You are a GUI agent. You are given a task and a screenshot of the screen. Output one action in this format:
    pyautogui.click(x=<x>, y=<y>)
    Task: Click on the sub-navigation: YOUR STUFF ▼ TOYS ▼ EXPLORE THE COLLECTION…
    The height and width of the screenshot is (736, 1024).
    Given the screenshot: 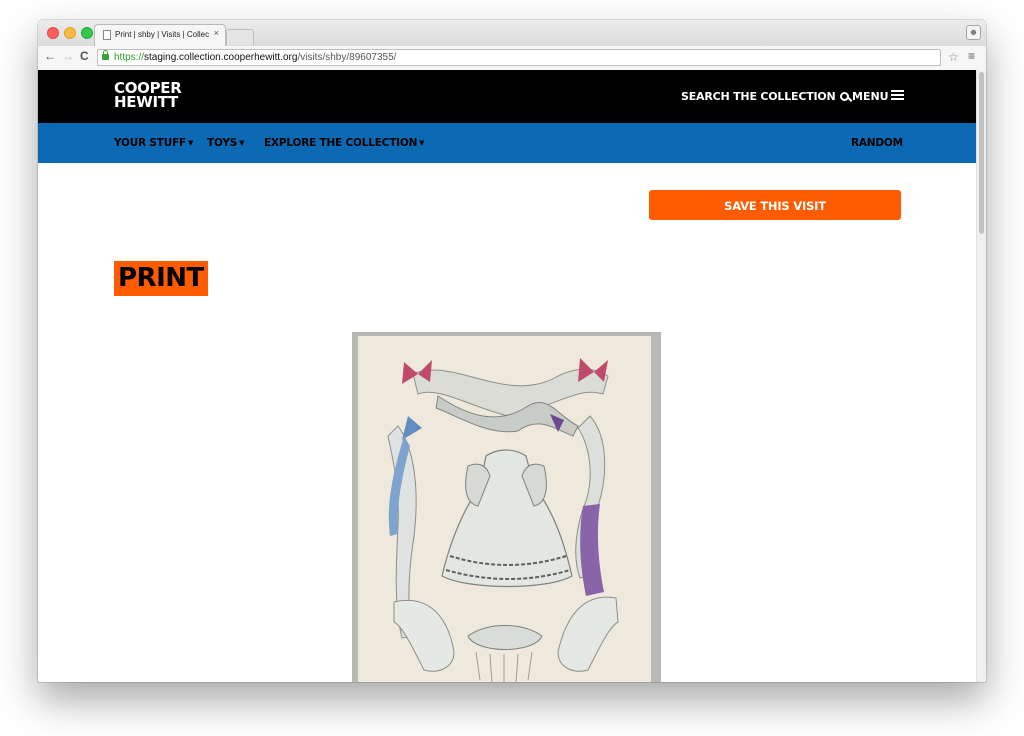 What is the action you would take?
    pyautogui.click(x=507, y=143)
    